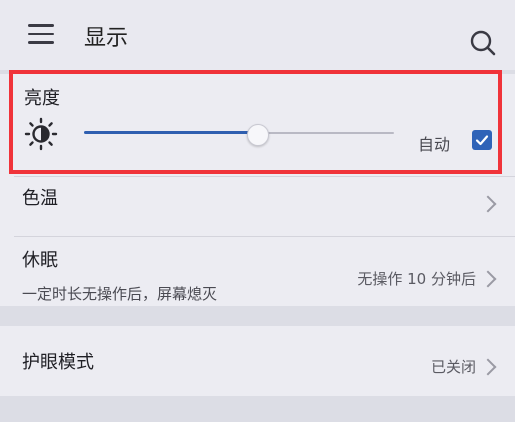 The height and width of the screenshot is (422, 515). Describe the element at coordinates (106, 38) in the screenshot. I see `page-title: 显示` at that location.